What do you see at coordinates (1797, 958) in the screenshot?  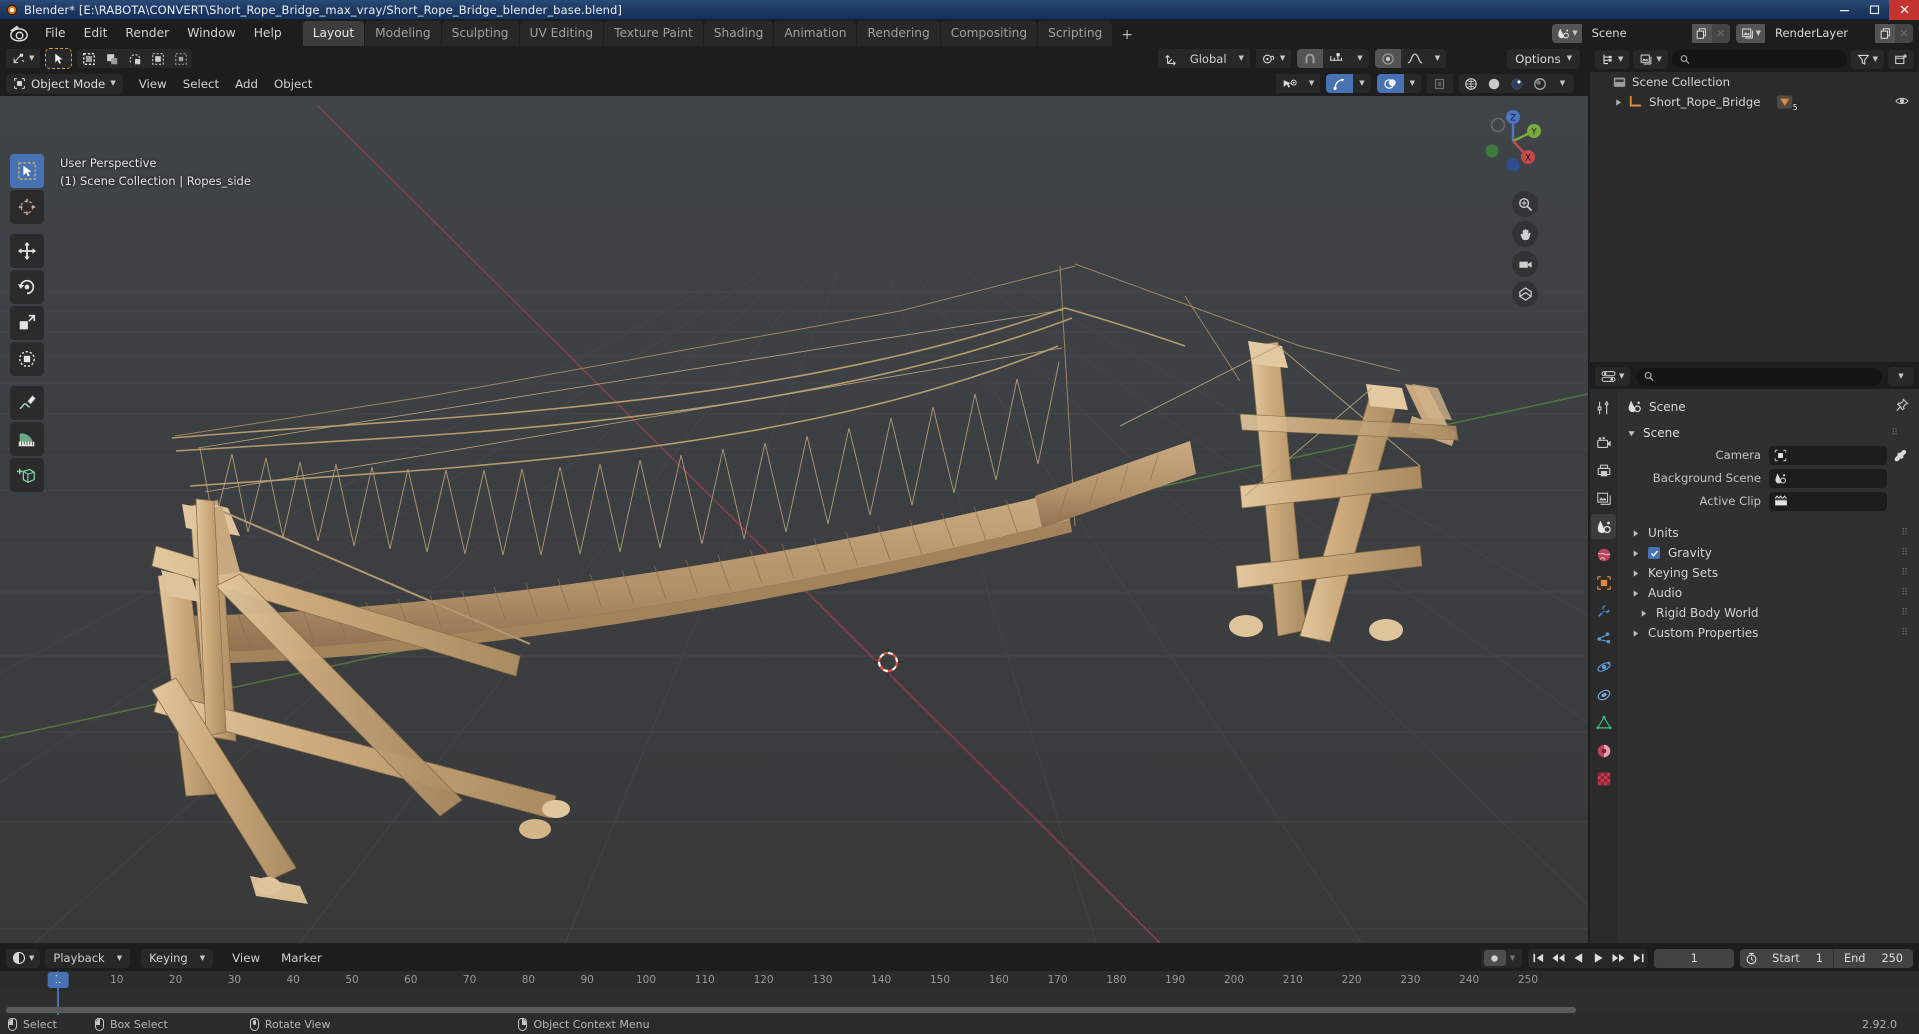 I see `start-frame-field: Start 1` at bounding box center [1797, 958].